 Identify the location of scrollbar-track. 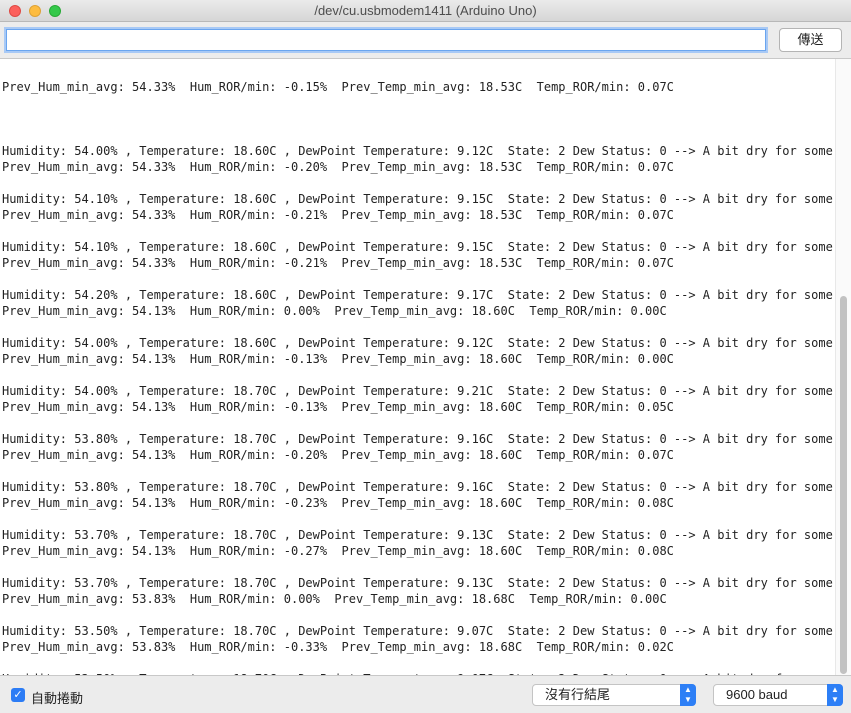
(843, 367).